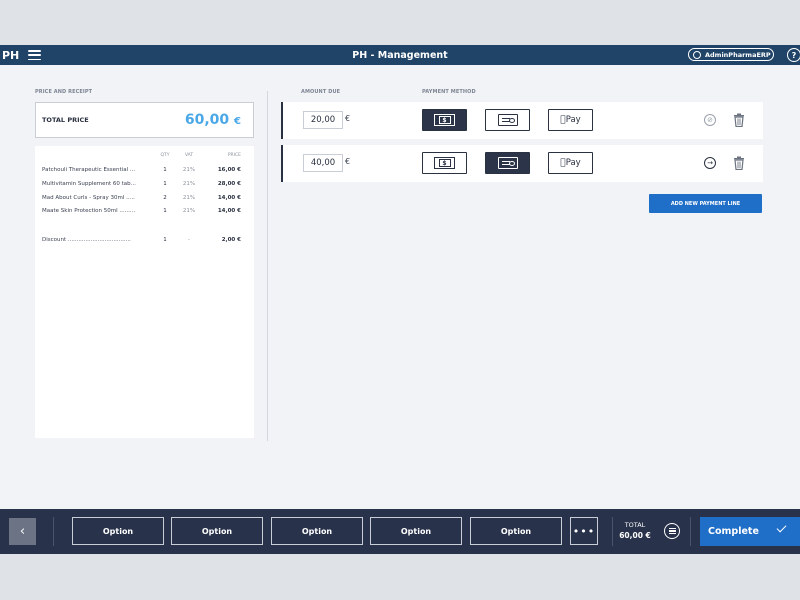 The width and height of the screenshot is (800, 600). I want to click on total-price-box: TOTAL PRICE 60,00 €, so click(144, 120).